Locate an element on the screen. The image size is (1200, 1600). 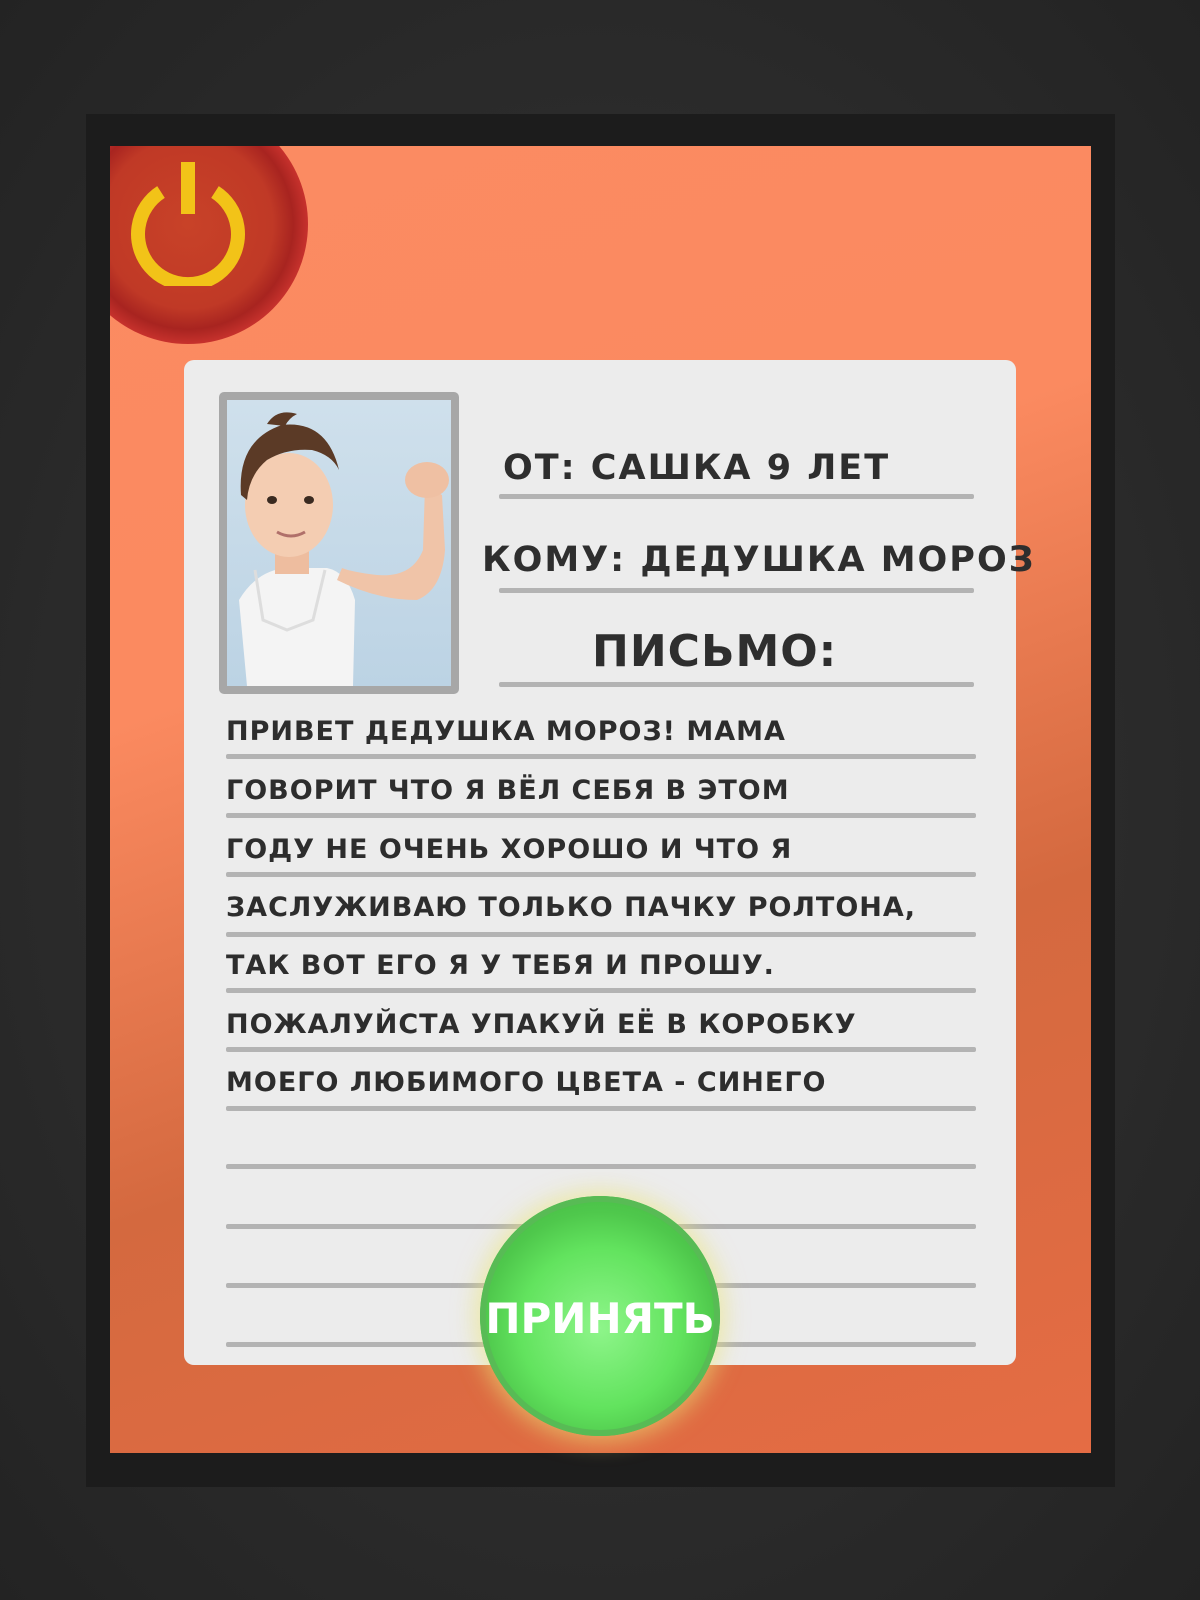
letter-line-7: МОЕГО ЛЮБИМОГО ЦВЕТА - СИНЕГО is located at coordinates (526, 1082).